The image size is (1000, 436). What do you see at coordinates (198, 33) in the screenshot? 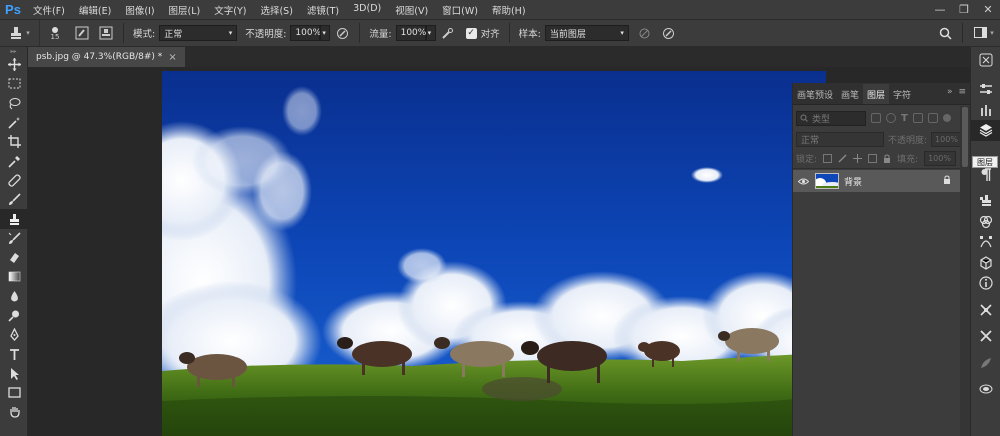
I see `mode-select: 正常 ▾` at bounding box center [198, 33].